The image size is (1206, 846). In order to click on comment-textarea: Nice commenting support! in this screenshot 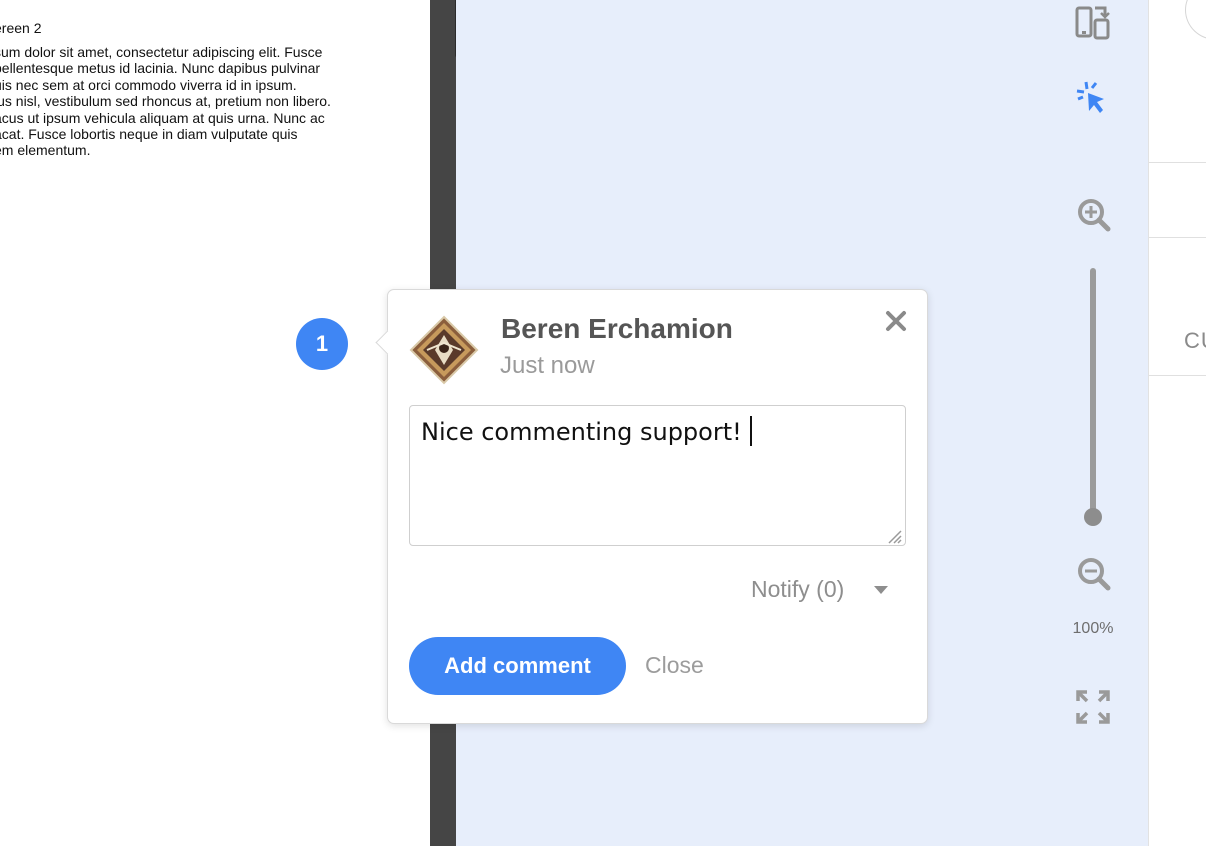, I will do `click(657, 475)`.